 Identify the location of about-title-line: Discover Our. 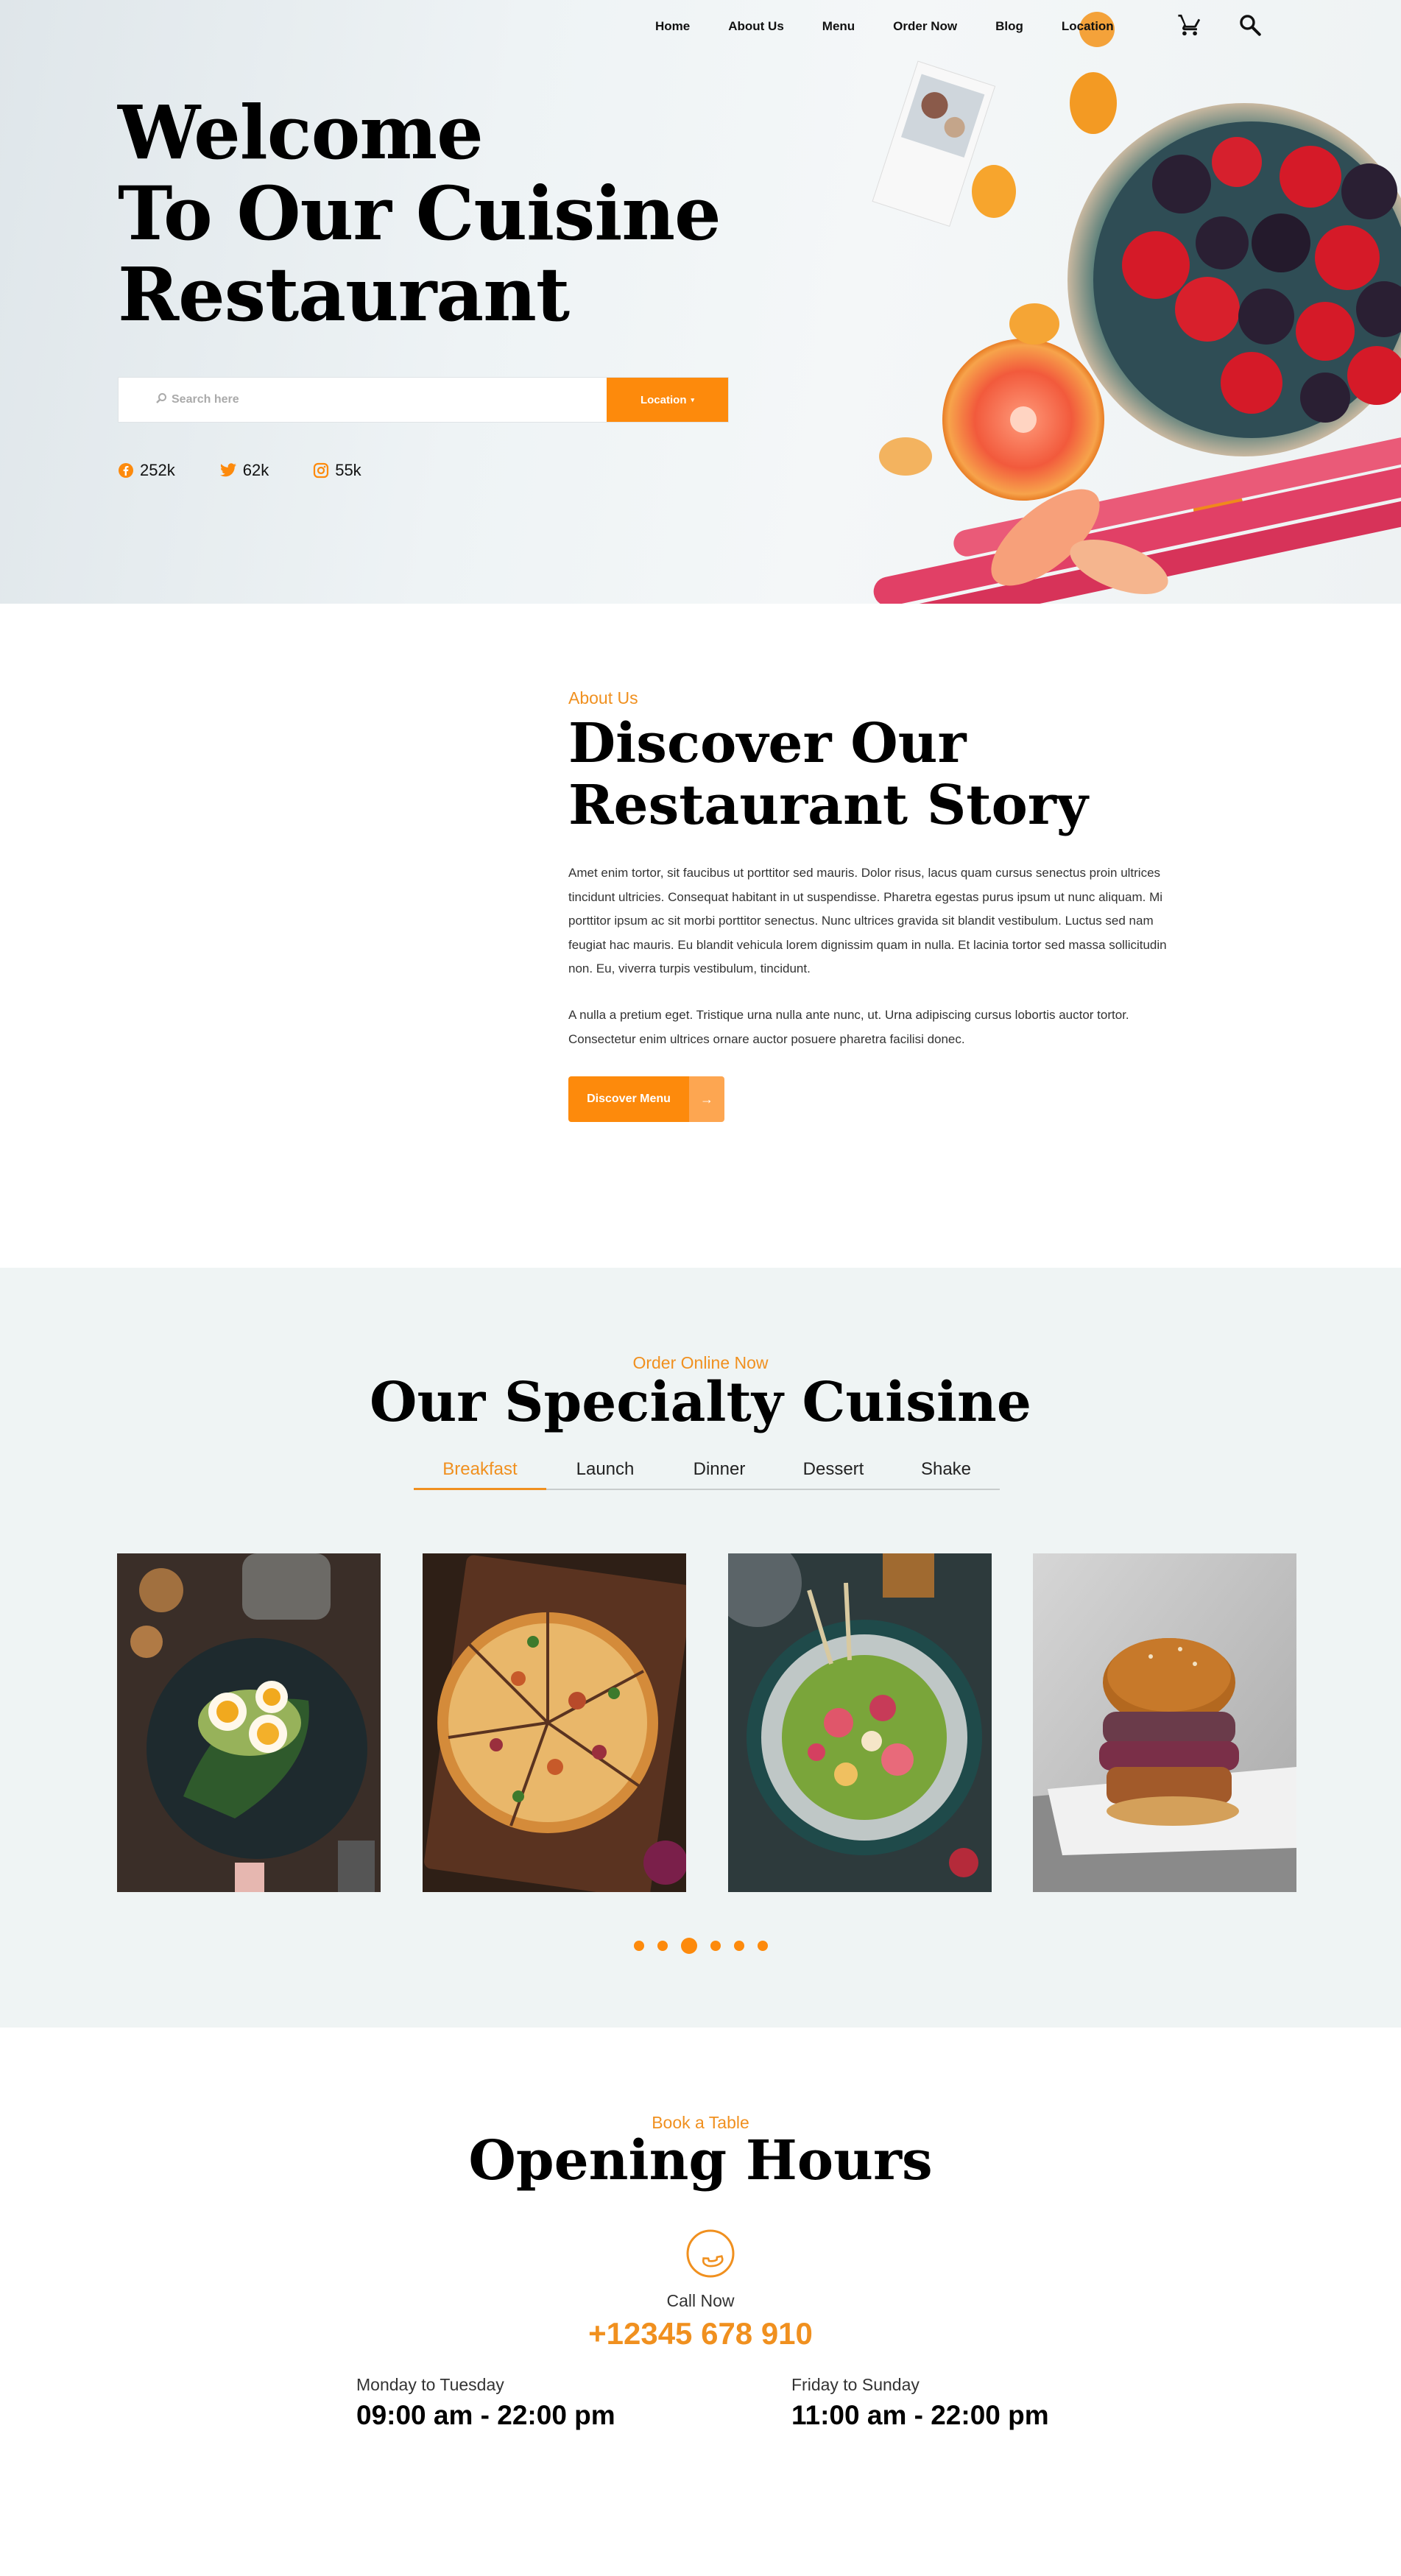
(767, 743).